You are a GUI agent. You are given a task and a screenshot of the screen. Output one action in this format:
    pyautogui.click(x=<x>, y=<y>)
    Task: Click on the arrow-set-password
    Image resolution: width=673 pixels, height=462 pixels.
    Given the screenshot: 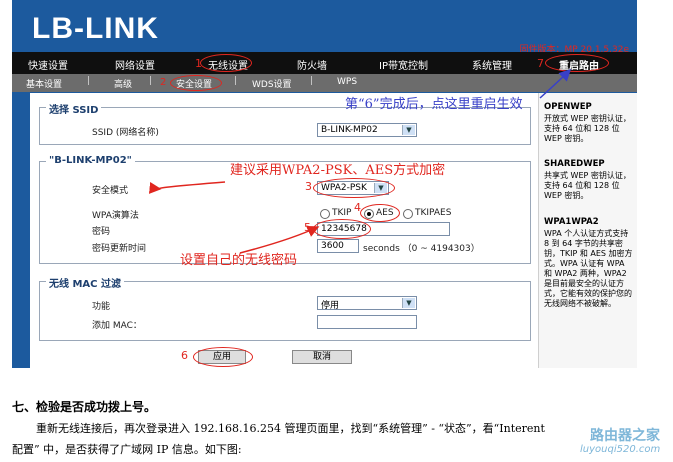 What is the action you would take?
    pyautogui.click(x=279, y=239)
    